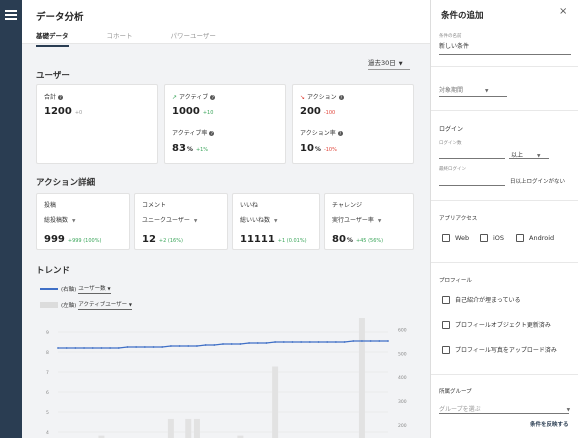 This screenshot has width=578, height=438. I want to click on active-rate-label: アクティブ率, so click(190, 133).